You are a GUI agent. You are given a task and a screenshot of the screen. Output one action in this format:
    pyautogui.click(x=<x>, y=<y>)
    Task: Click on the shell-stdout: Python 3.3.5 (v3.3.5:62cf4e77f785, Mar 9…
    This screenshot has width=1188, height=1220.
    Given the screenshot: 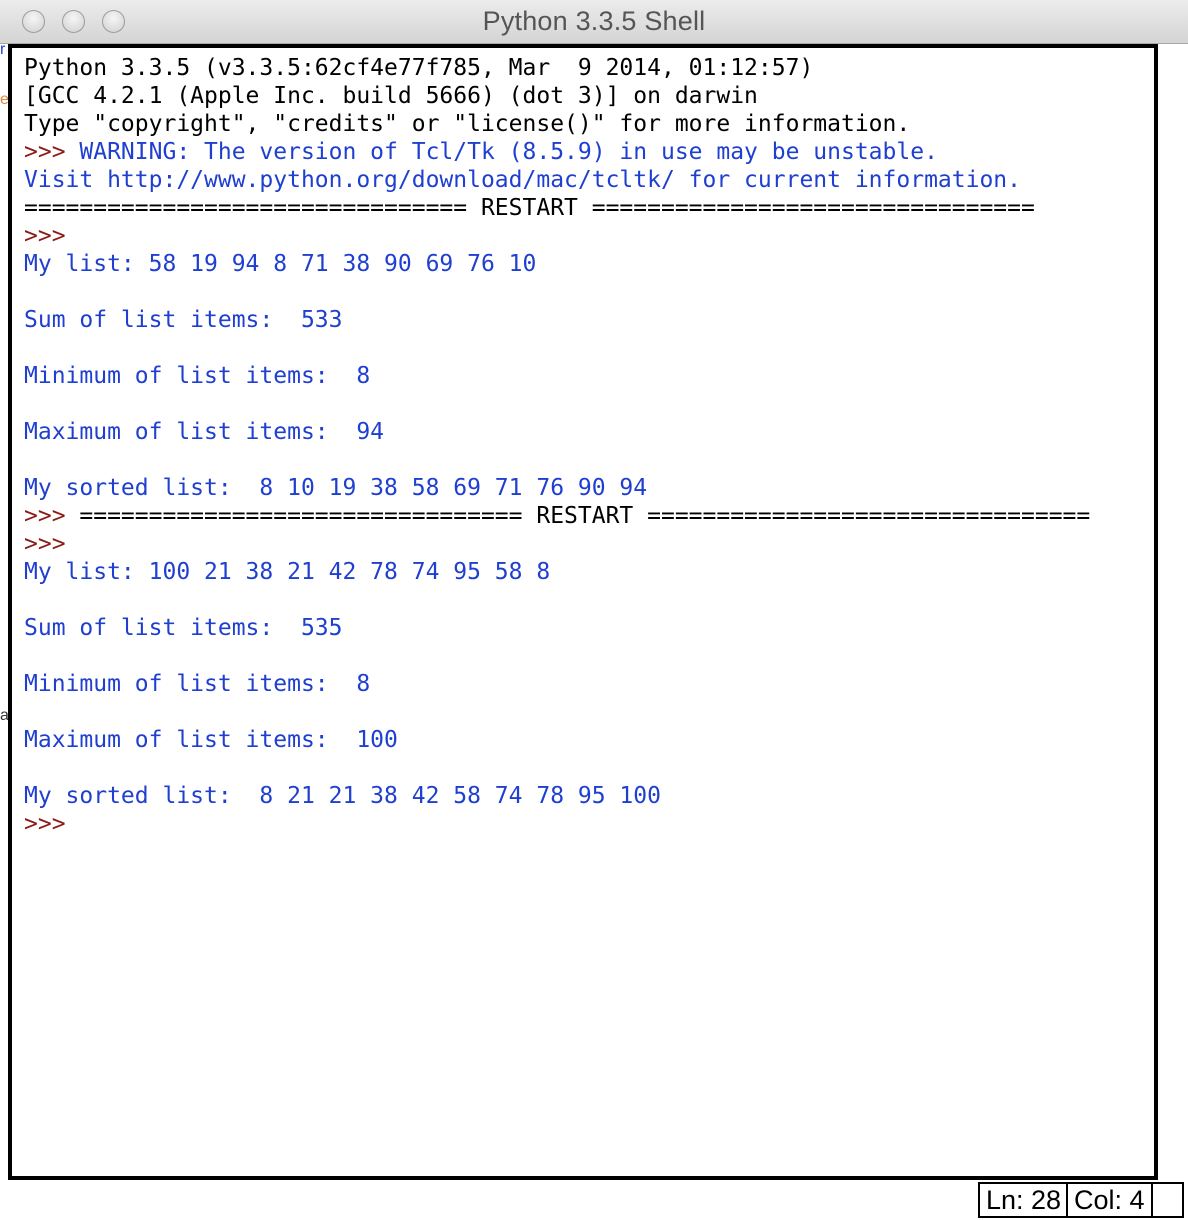 What is the action you would take?
    pyautogui.click(x=426, y=68)
    